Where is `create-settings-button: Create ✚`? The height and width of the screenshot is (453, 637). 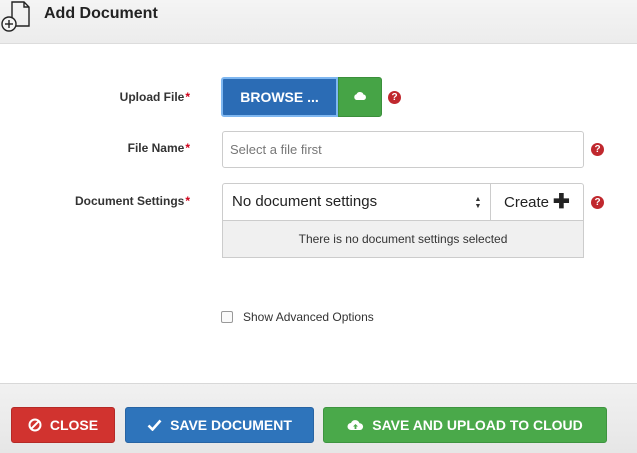 create-settings-button: Create ✚ is located at coordinates (537, 202).